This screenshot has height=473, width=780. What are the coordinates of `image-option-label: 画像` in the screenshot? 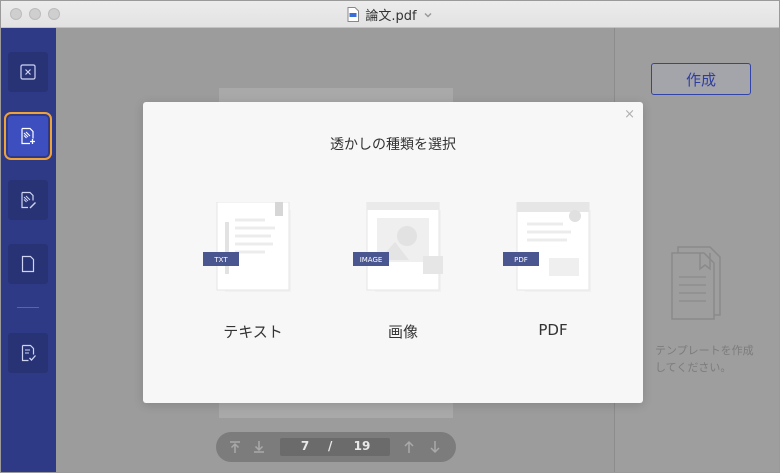 It's located at (402, 332).